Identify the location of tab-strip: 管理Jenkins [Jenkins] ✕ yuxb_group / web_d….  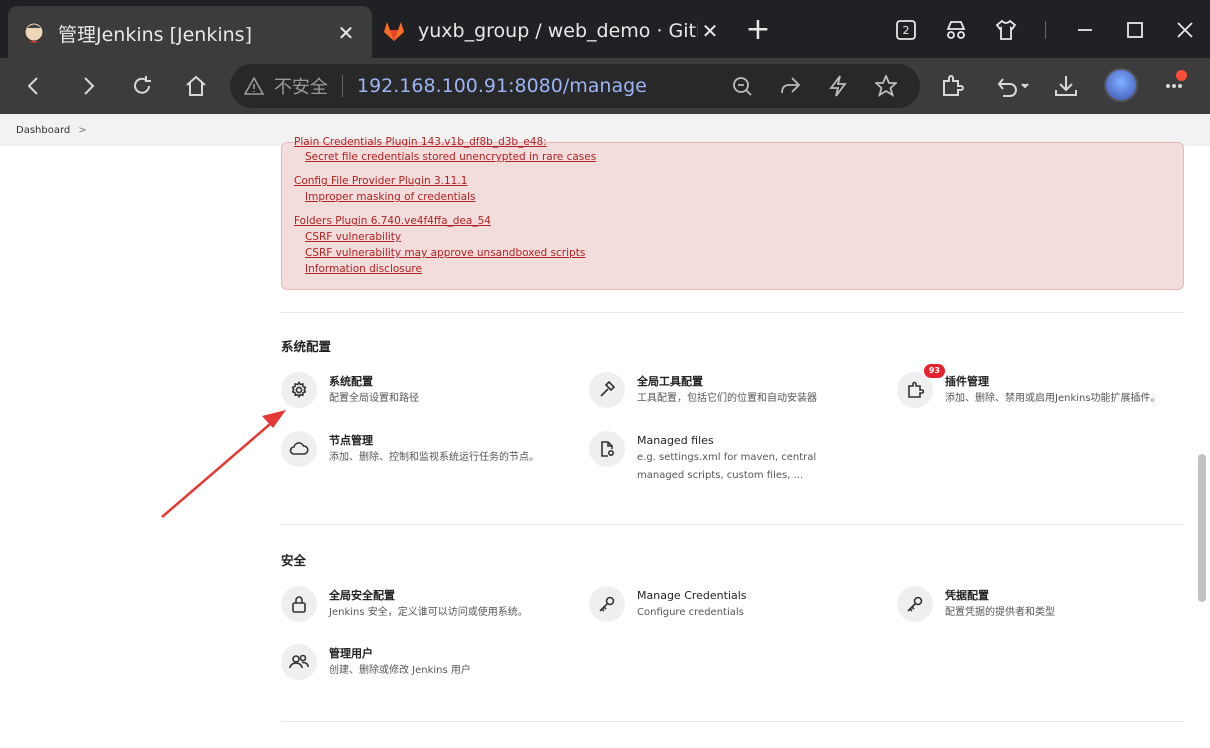
(605, 30).